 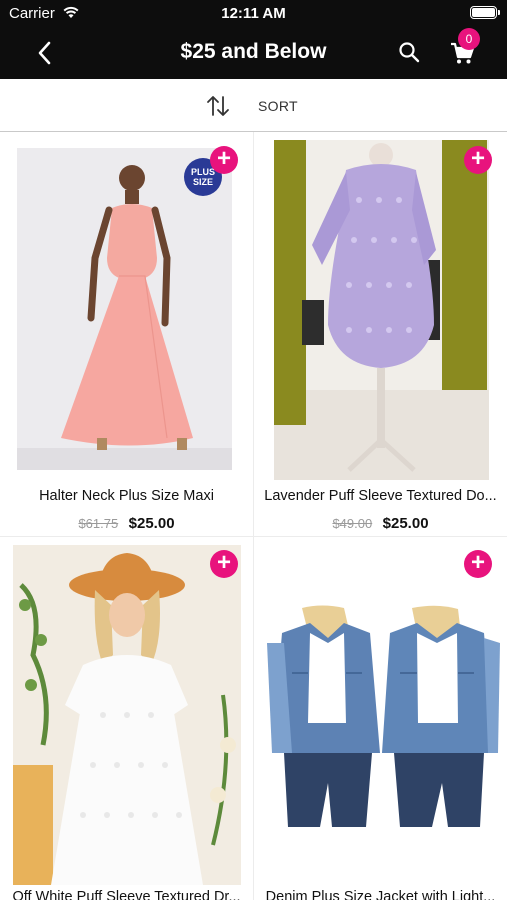 I want to click on product-prices: $61.75 $25.00, so click(x=126, y=524).